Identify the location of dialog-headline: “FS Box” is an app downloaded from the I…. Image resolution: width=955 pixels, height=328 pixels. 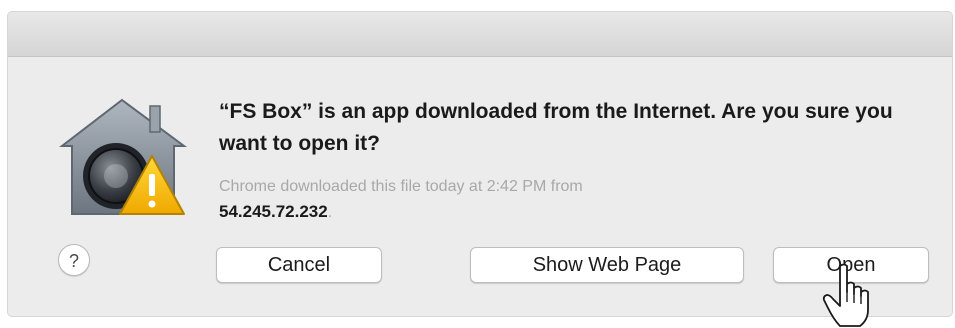
(556, 127).